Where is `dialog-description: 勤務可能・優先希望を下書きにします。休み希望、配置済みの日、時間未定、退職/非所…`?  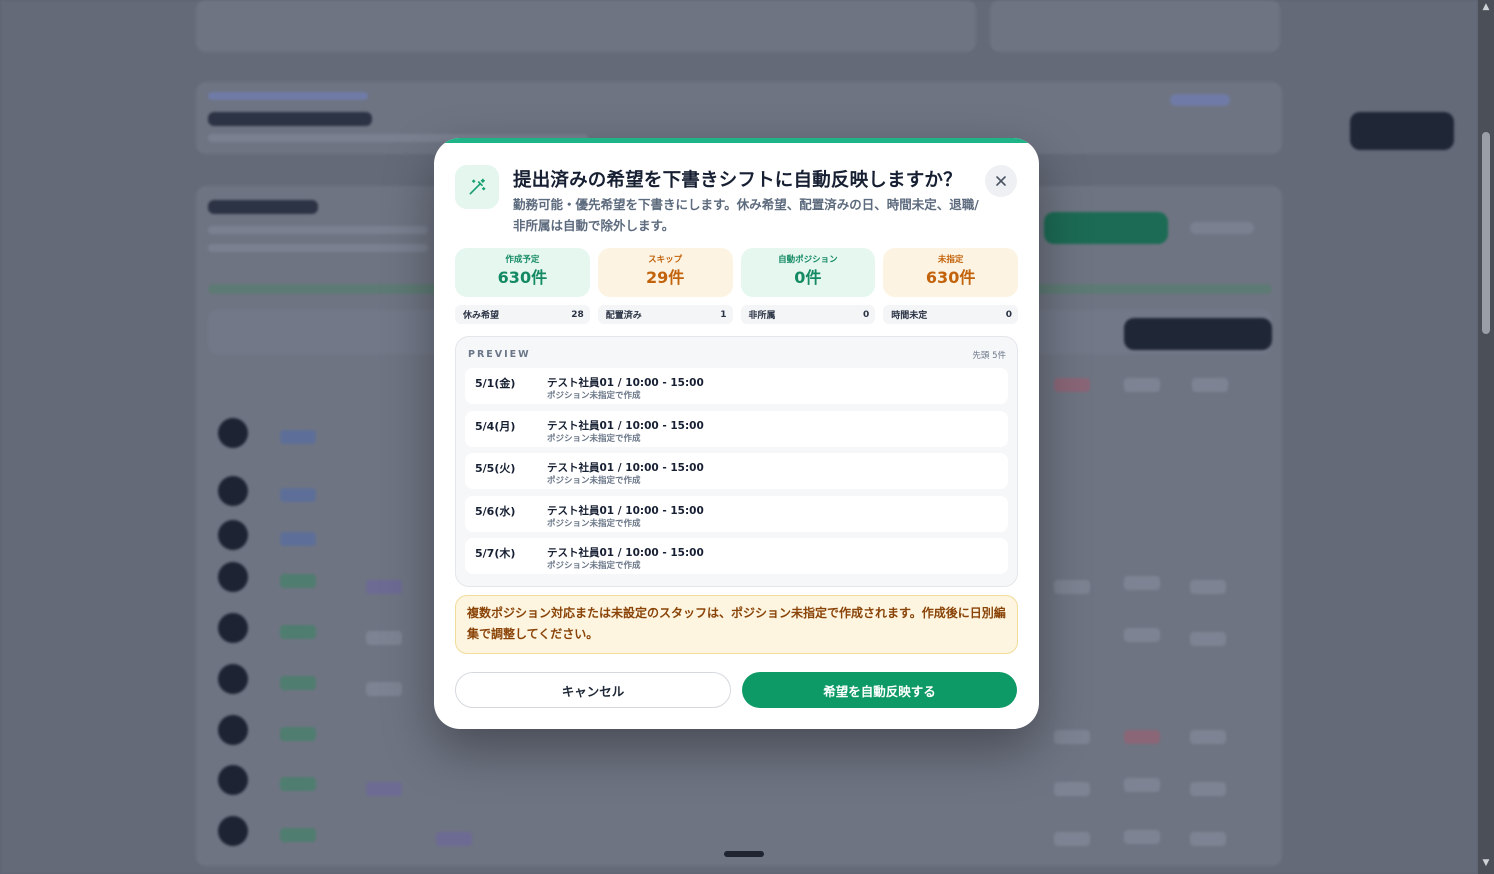
dialog-description: 勤務可能・優先希望を下書きにします。休み希望、配置済みの日、時間未定、退職/非所… is located at coordinates (746, 215).